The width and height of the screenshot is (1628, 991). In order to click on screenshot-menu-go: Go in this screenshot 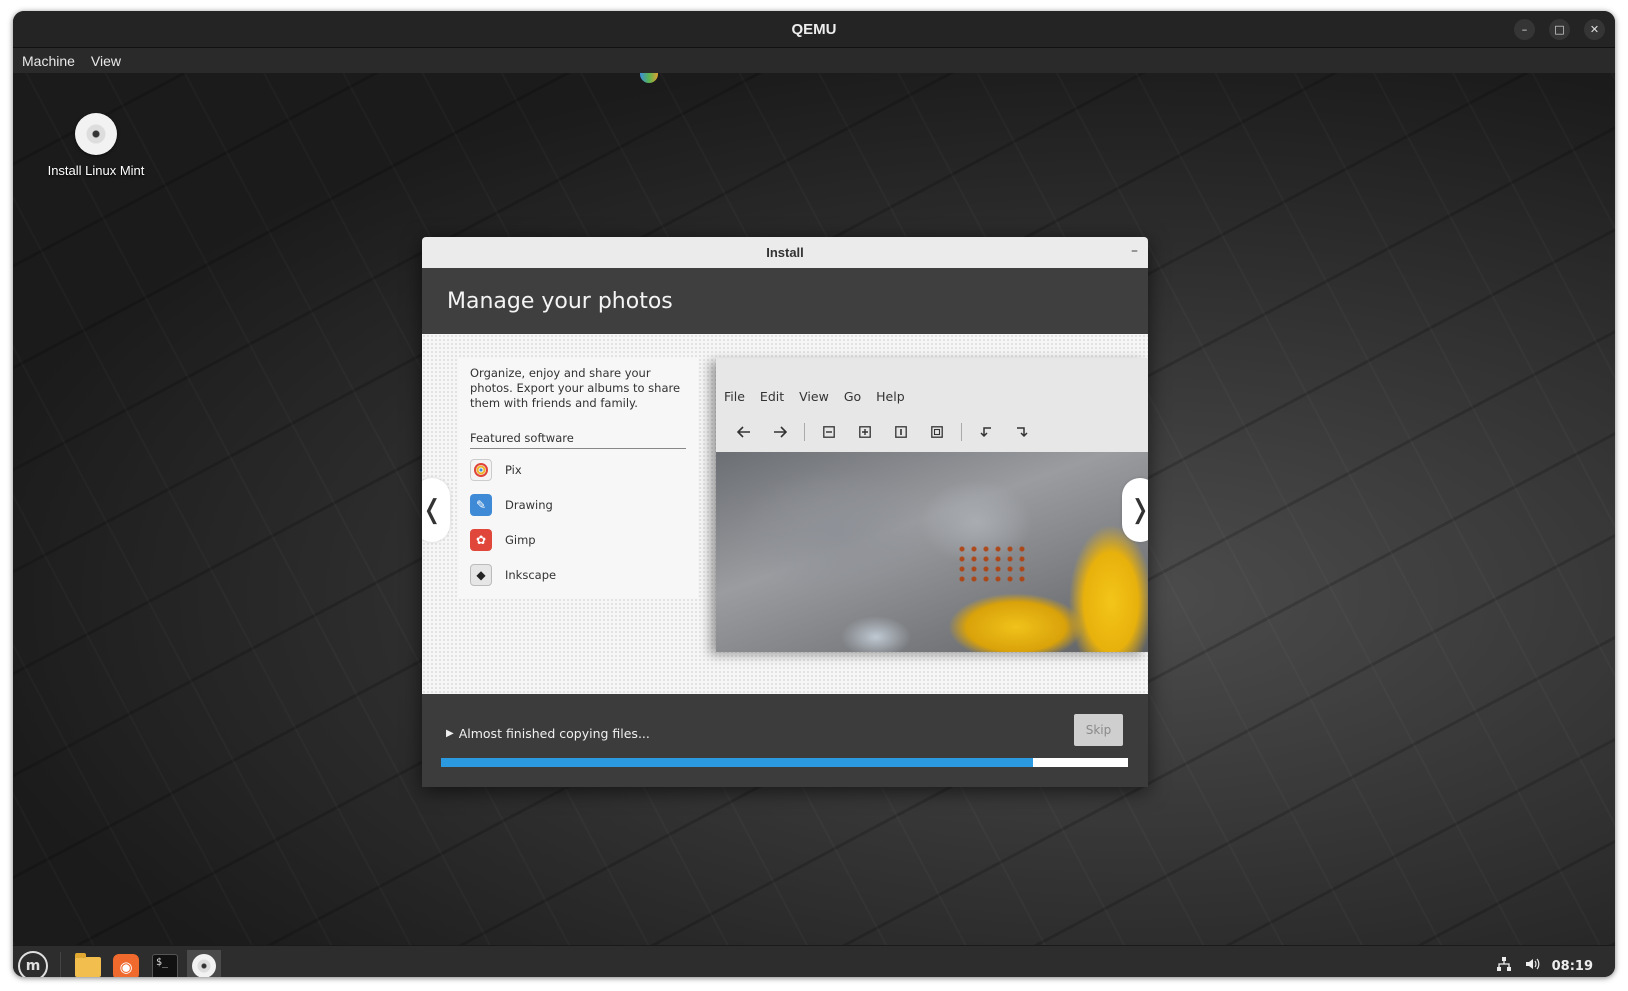, I will do `click(852, 396)`.